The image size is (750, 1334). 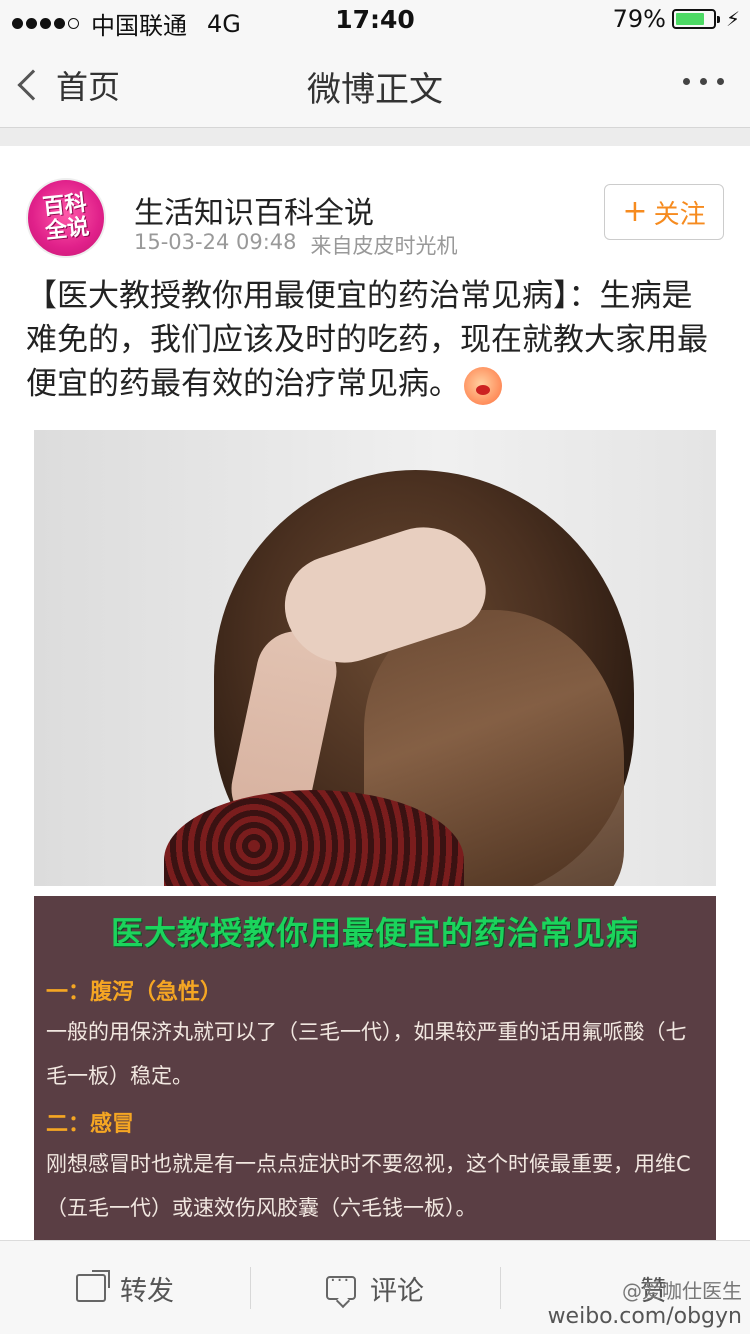 I want to click on info-text-1: 一般的用保济丸就可以了（三毛一代），如果较严重的话用氟哌酸（七毛一板）稳定。, so click(x=366, y=1054).